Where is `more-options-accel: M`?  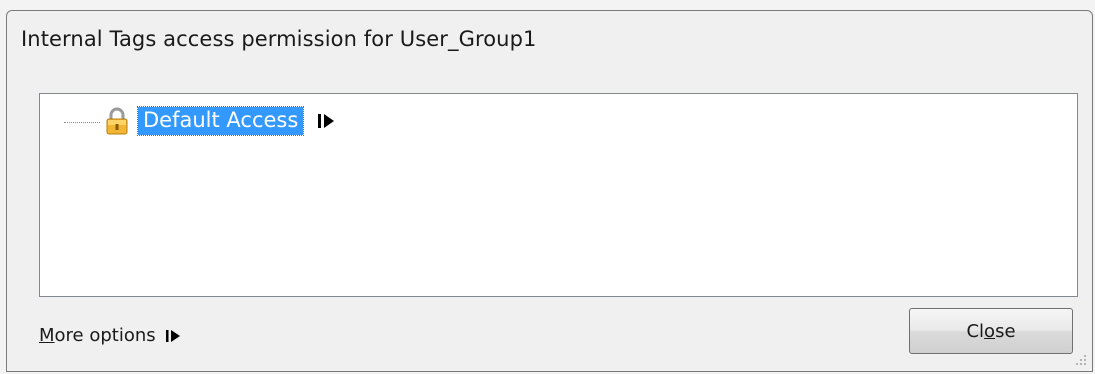
more-options-accel: M is located at coordinates (47, 335).